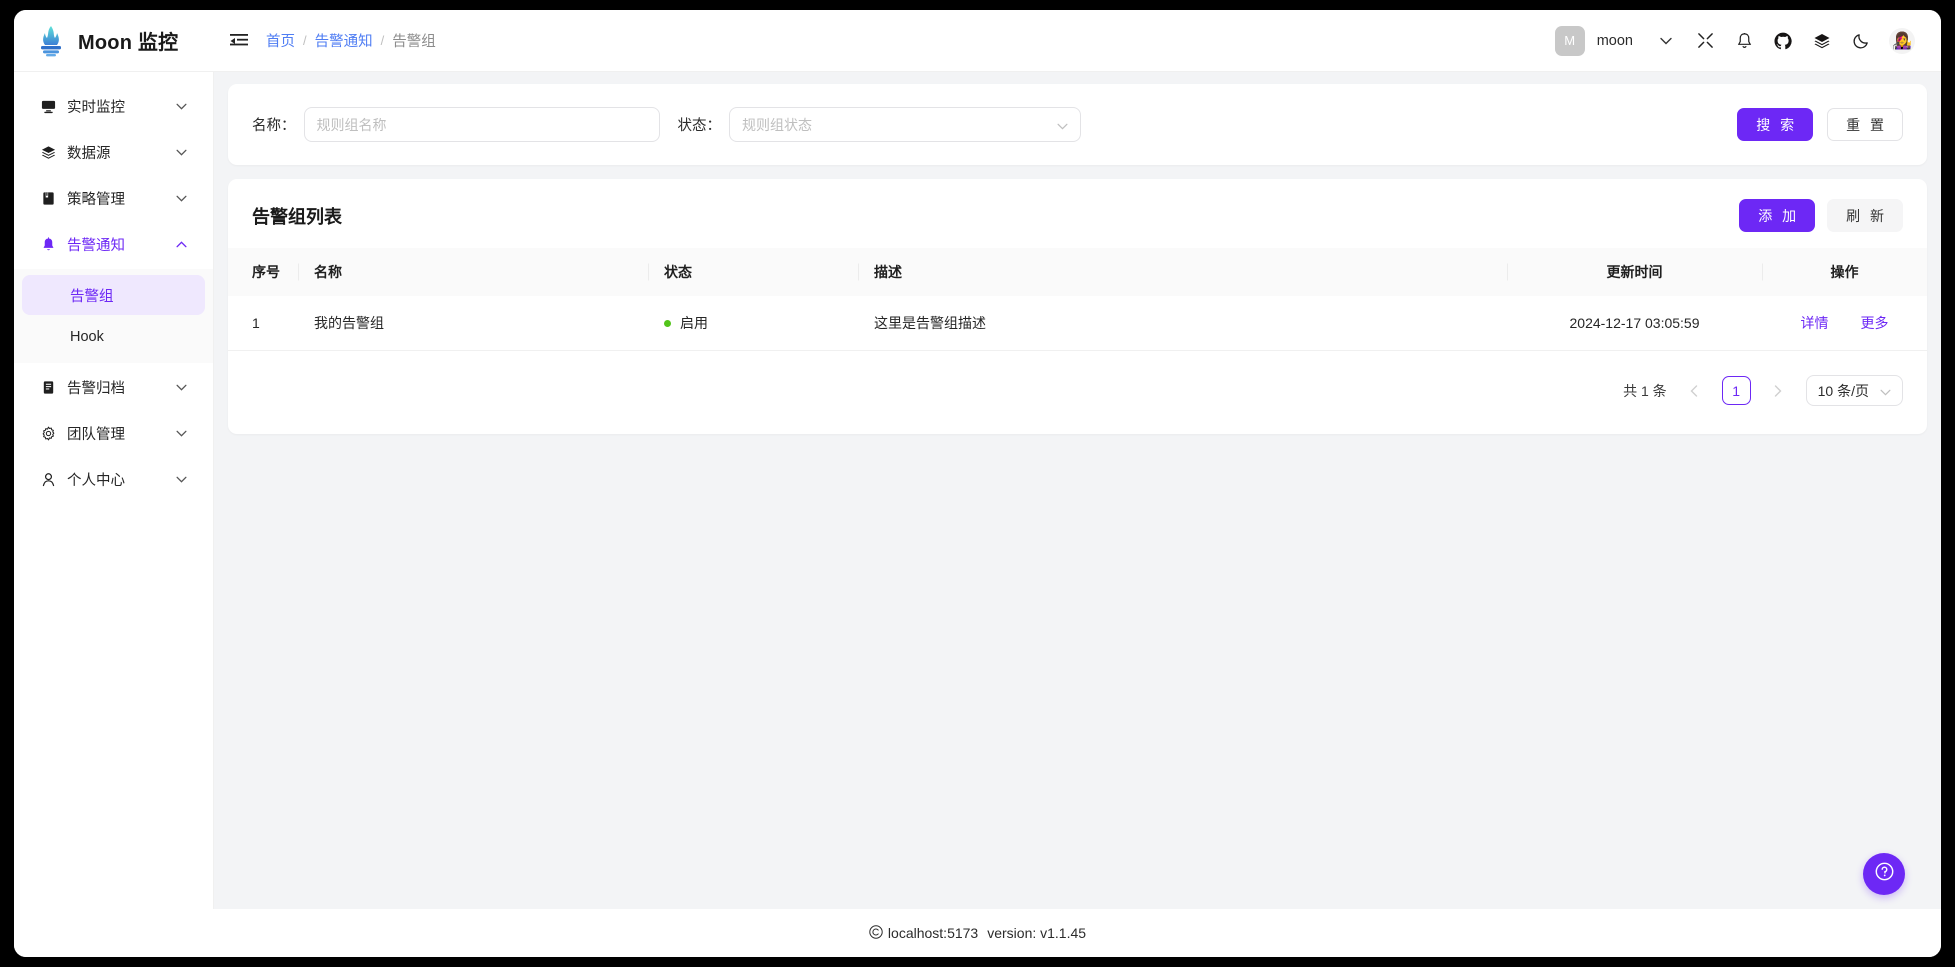 The width and height of the screenshot is (1955, 967). I want to click on gear-icon, so click(48, 434).